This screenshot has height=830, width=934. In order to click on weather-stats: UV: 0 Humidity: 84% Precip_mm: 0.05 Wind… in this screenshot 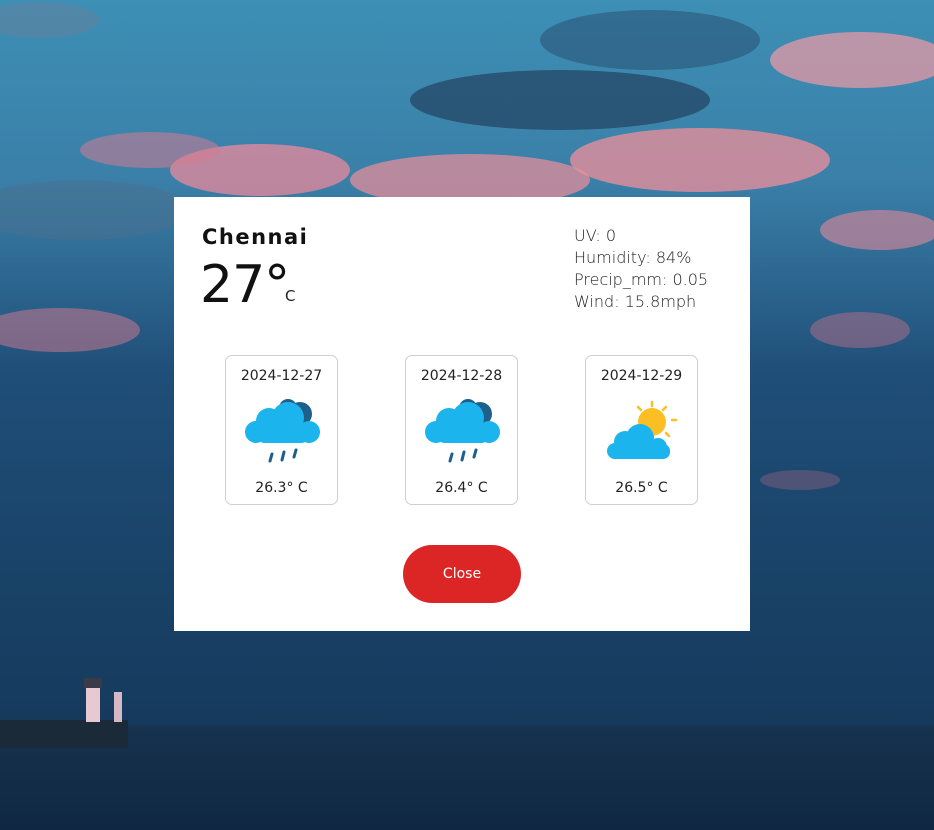, I will do `click(641, 269)`.